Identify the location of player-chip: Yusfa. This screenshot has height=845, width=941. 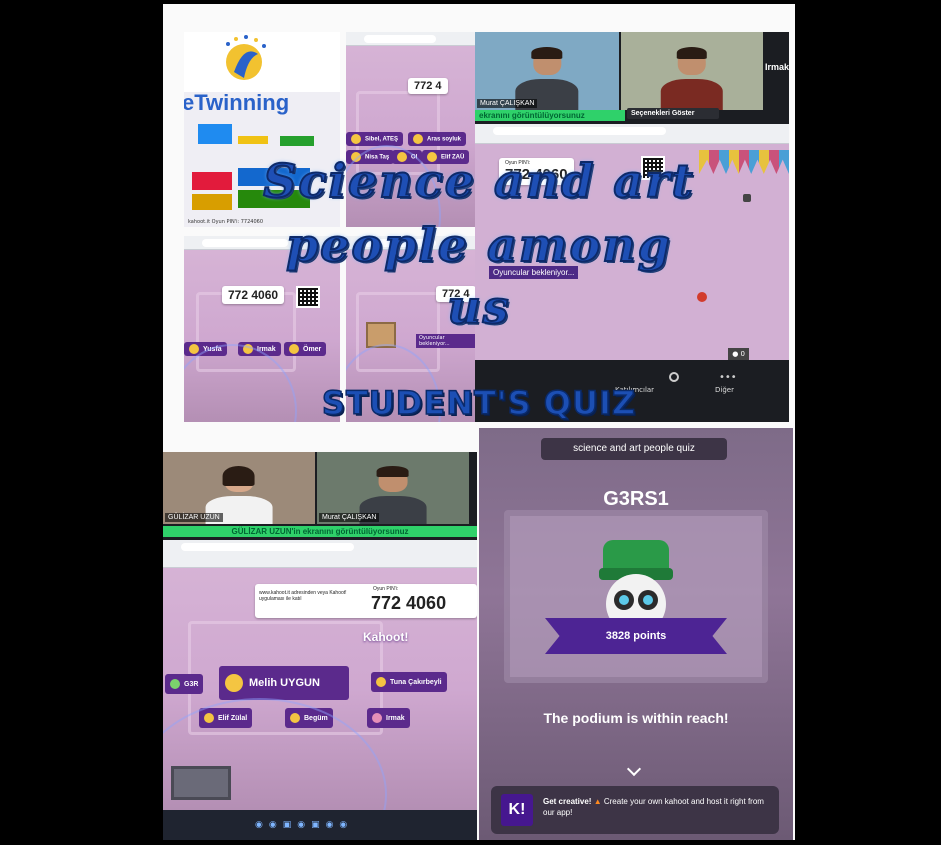
(205, 349).